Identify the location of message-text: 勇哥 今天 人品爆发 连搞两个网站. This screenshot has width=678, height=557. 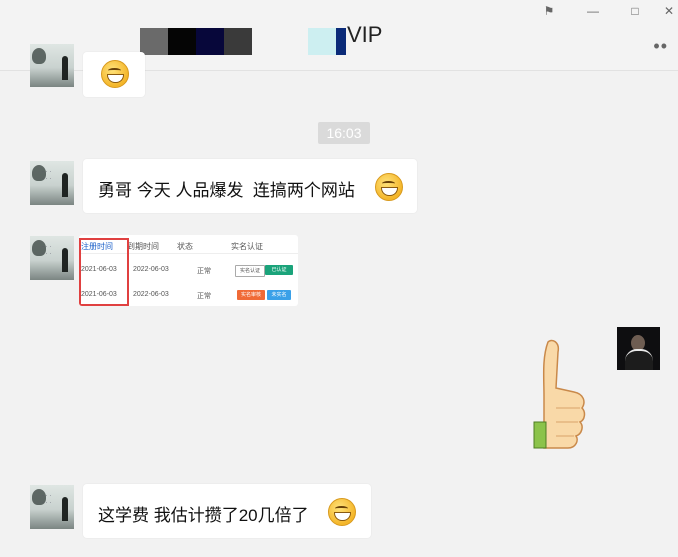
(226, 190).